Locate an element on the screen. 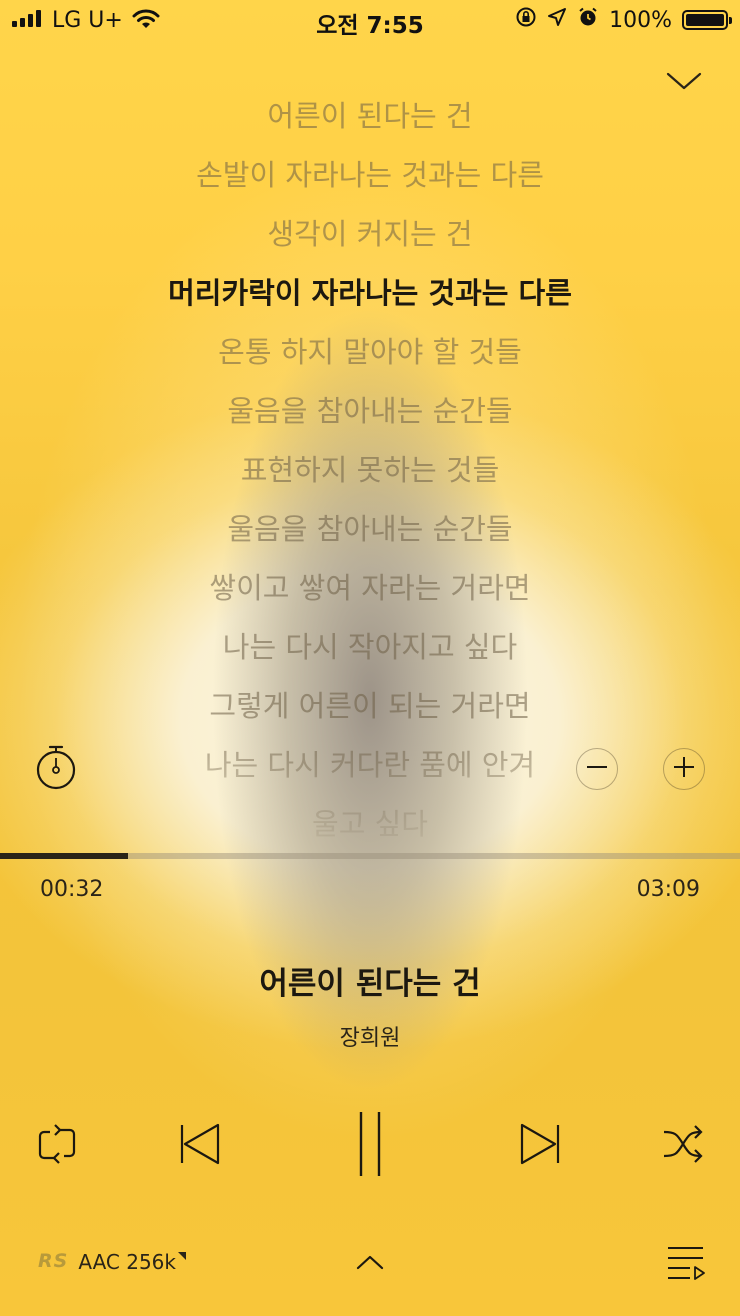 The image size is (740, 1316). plus-icon is located at coordinates (684, 769).